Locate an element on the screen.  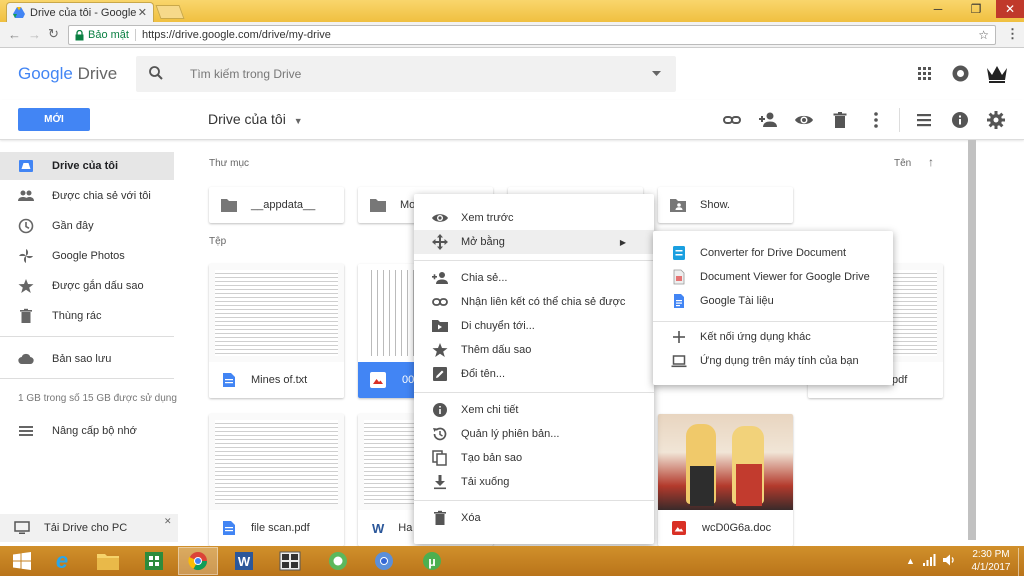
menu-item-preview: Xem trước is located at coordinates (534, 218).